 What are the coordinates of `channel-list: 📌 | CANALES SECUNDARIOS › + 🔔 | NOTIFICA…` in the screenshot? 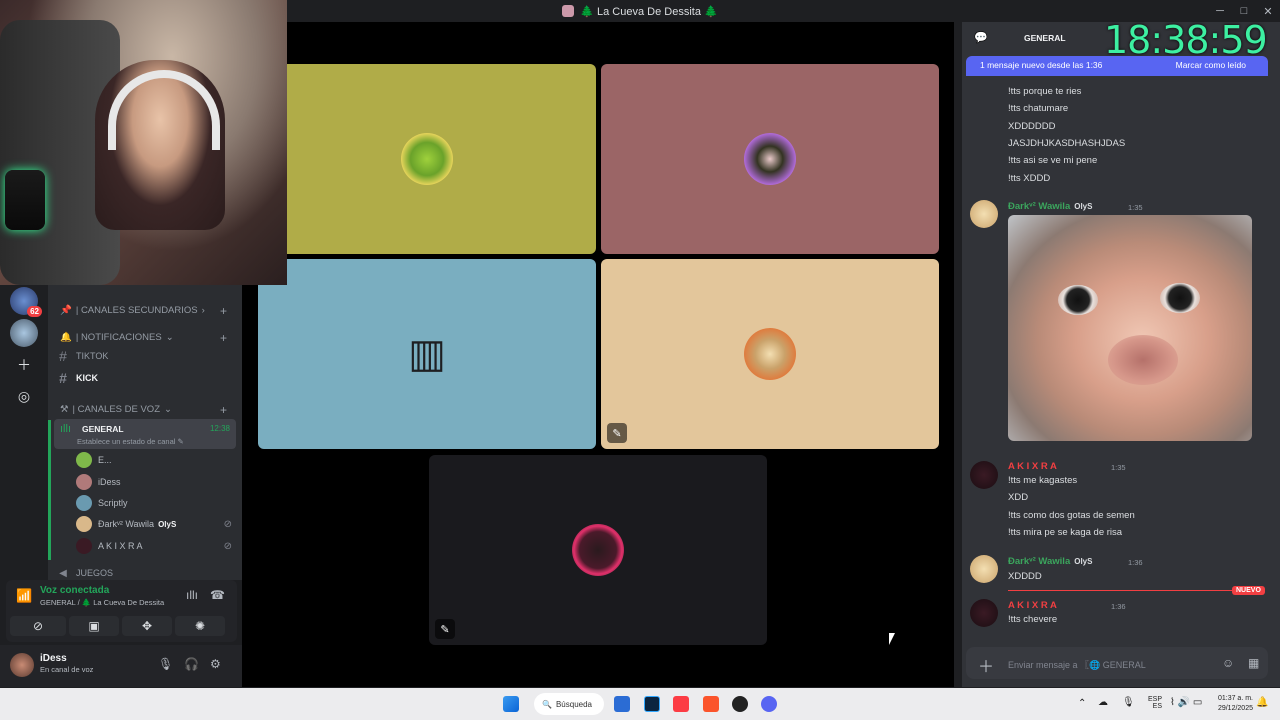 It's located at (145, 432).